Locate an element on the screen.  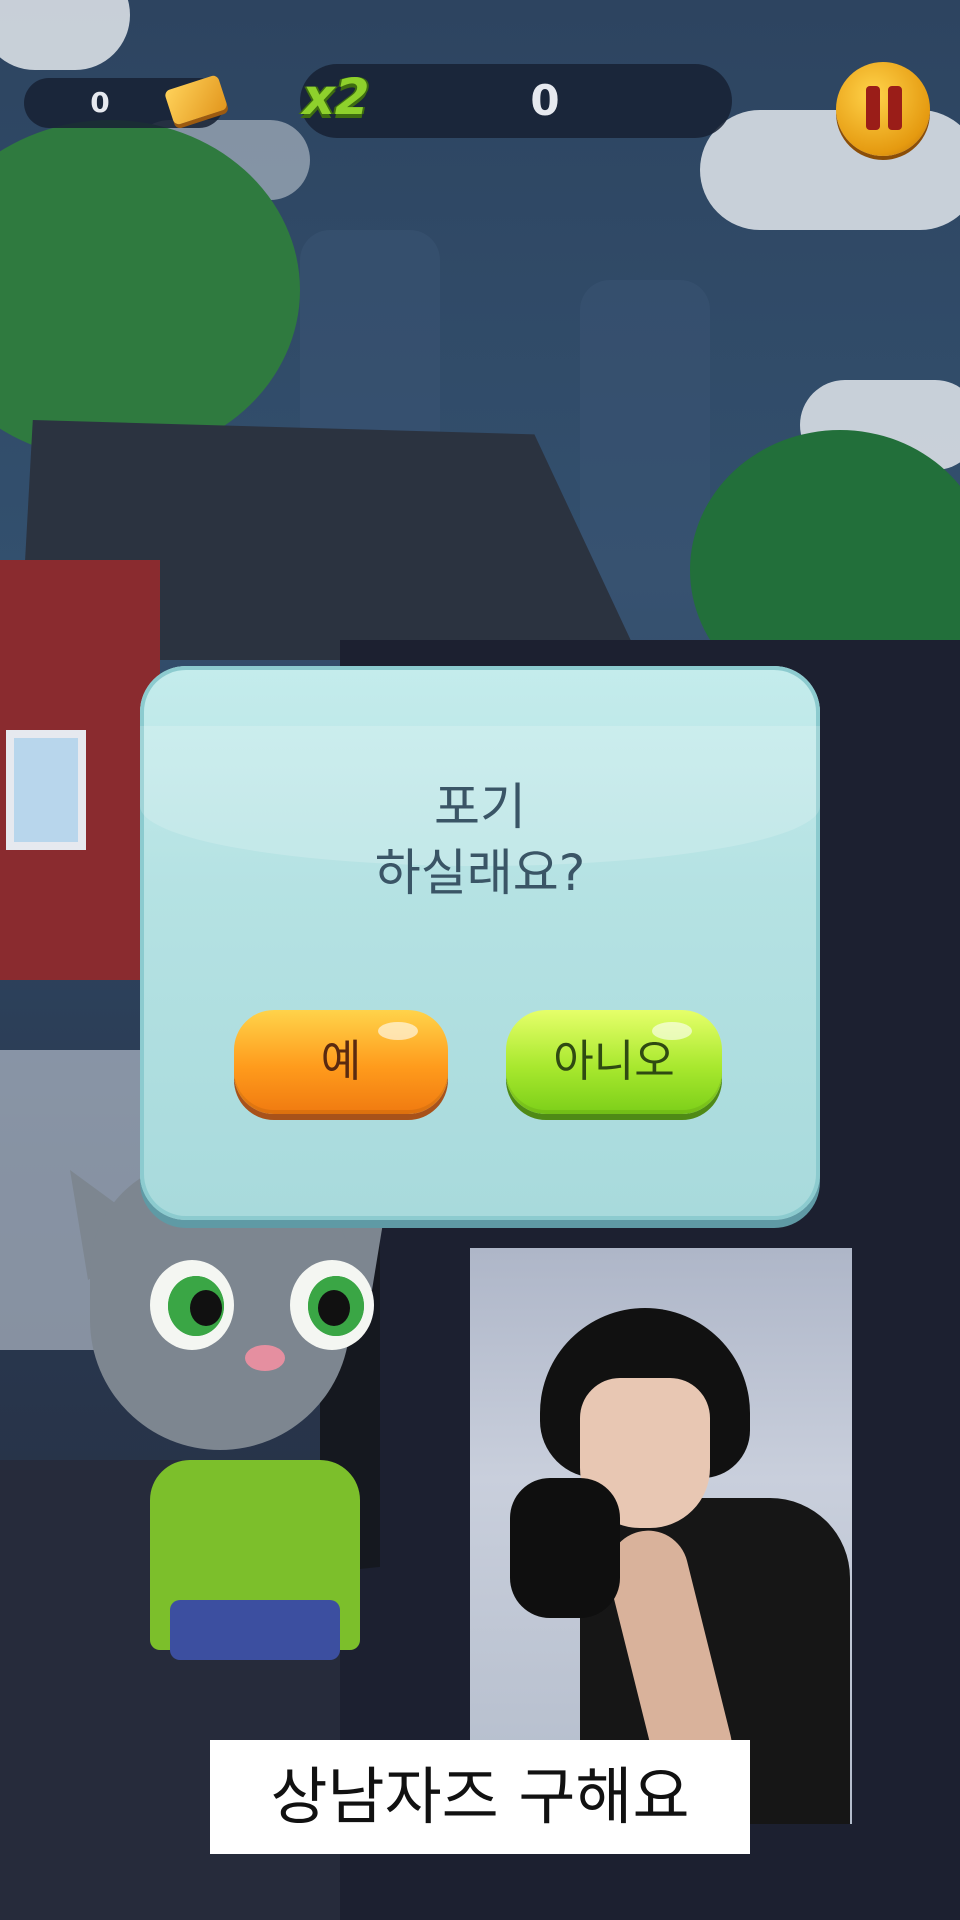
yes-button: 예 is located at coordinates (341, 1062).